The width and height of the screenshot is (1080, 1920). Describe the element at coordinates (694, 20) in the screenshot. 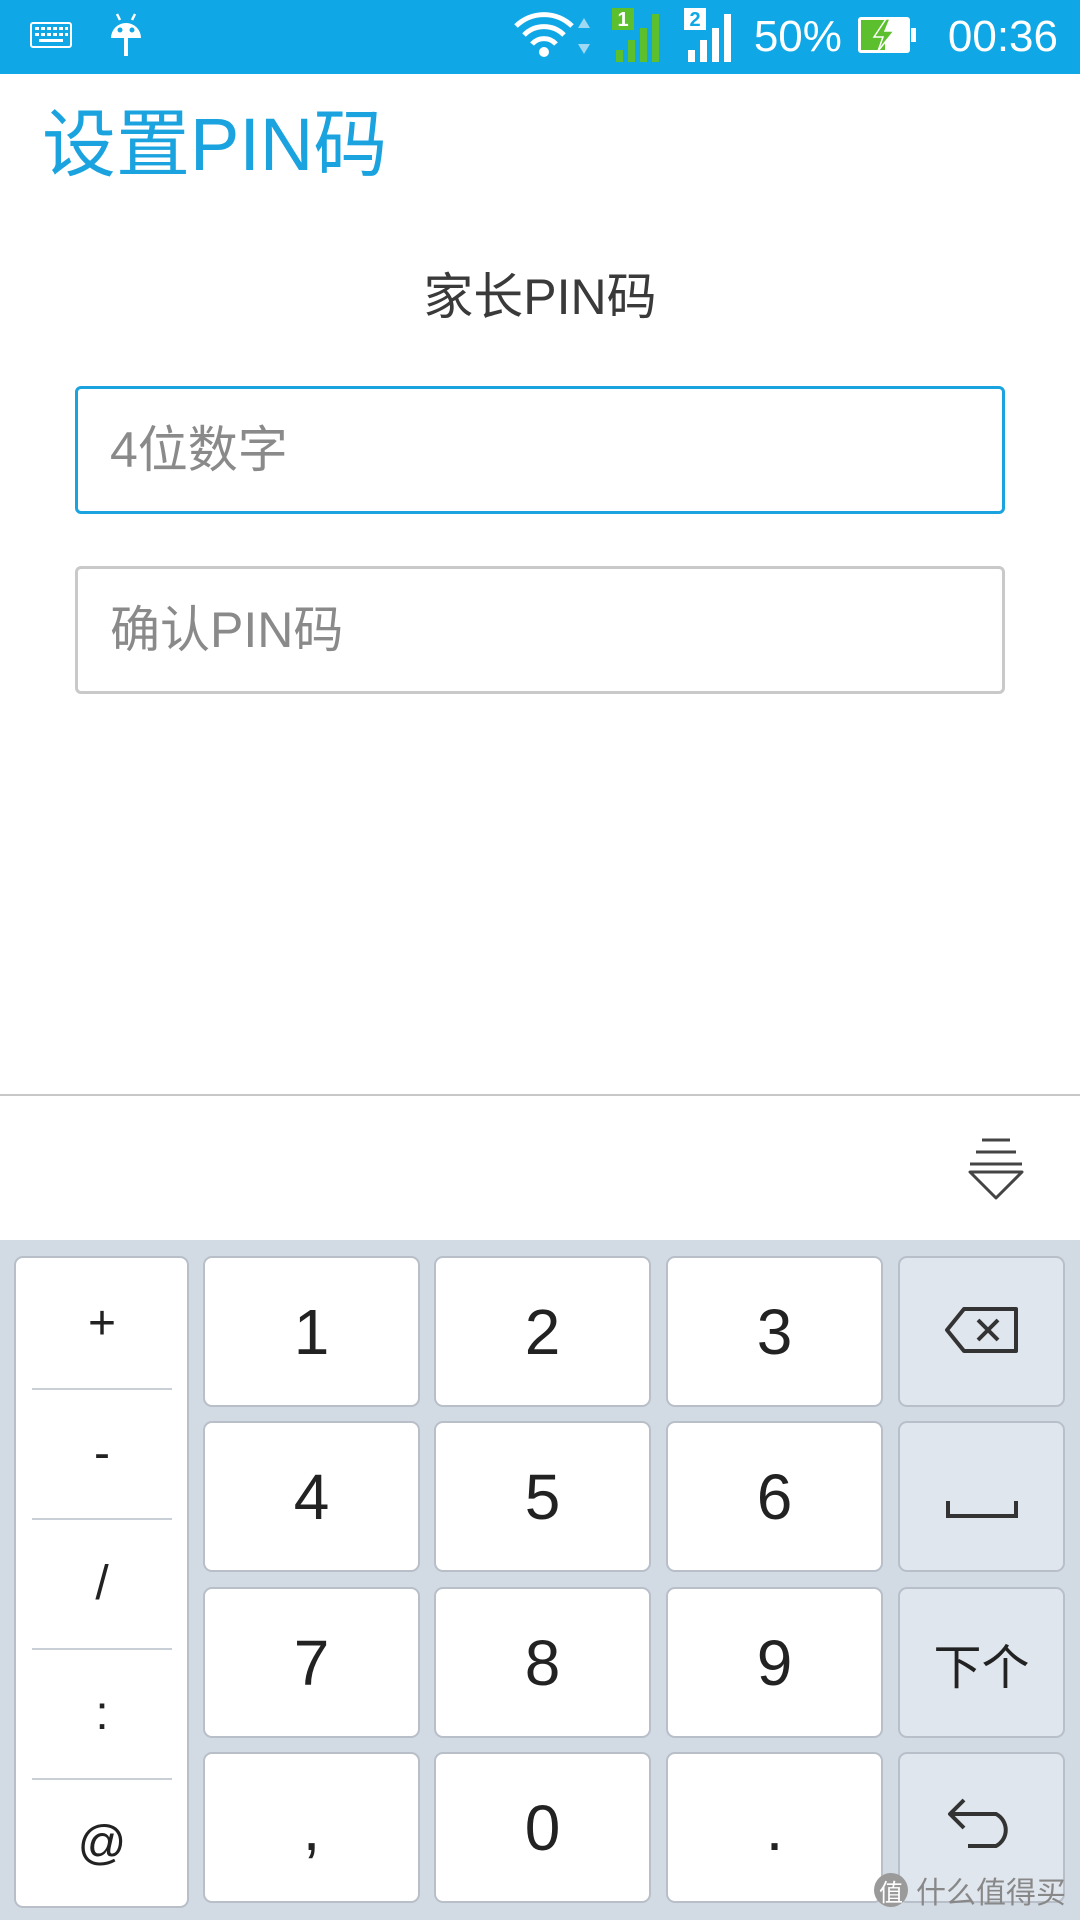

I see `sim2-label: 2` at that location.